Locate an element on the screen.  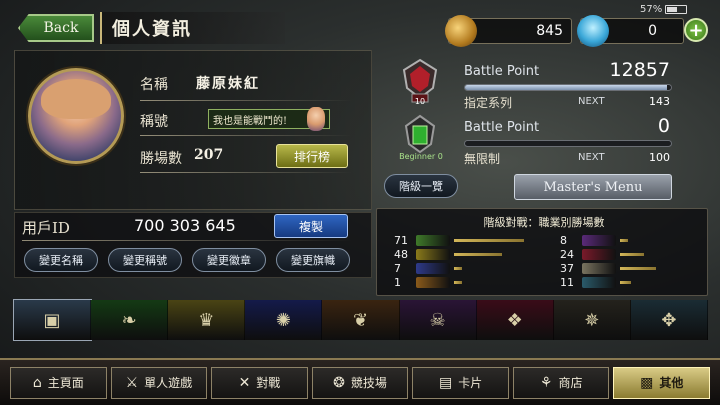
class-tab-portal: ✥ is located at coordinates (669, 320).